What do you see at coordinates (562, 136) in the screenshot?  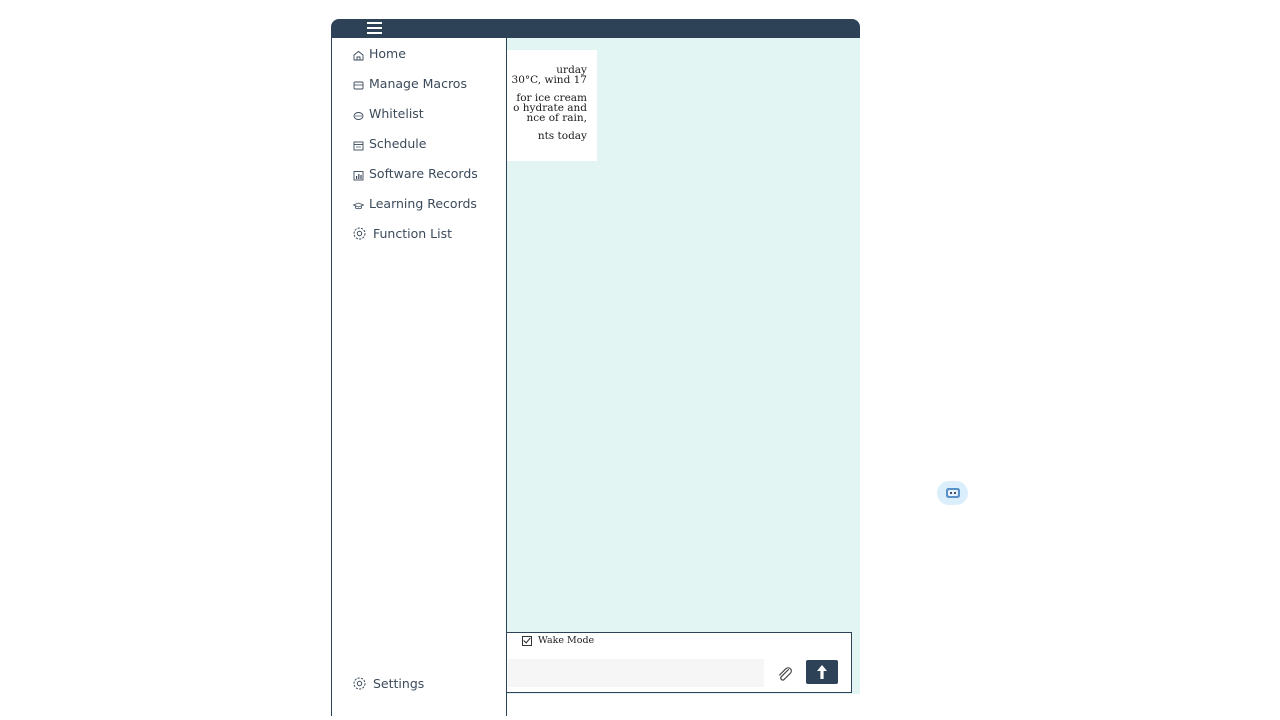 I see `weather-line: nts today` at bounding box center [562, 136].